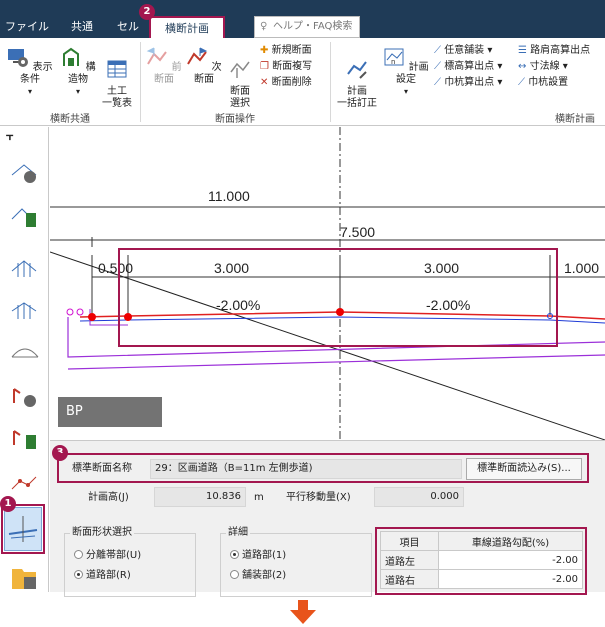 The image size is (605, 627). I want to click on std-section-label: 標準断面名称, so click(102, 468).